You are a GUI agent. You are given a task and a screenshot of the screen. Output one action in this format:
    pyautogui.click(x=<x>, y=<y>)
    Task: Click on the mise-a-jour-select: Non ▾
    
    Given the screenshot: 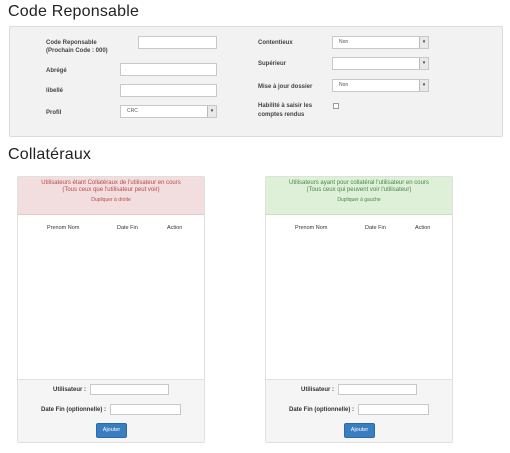 What is the action you would take?
    pyautogui.click(x=380, y=85)
    